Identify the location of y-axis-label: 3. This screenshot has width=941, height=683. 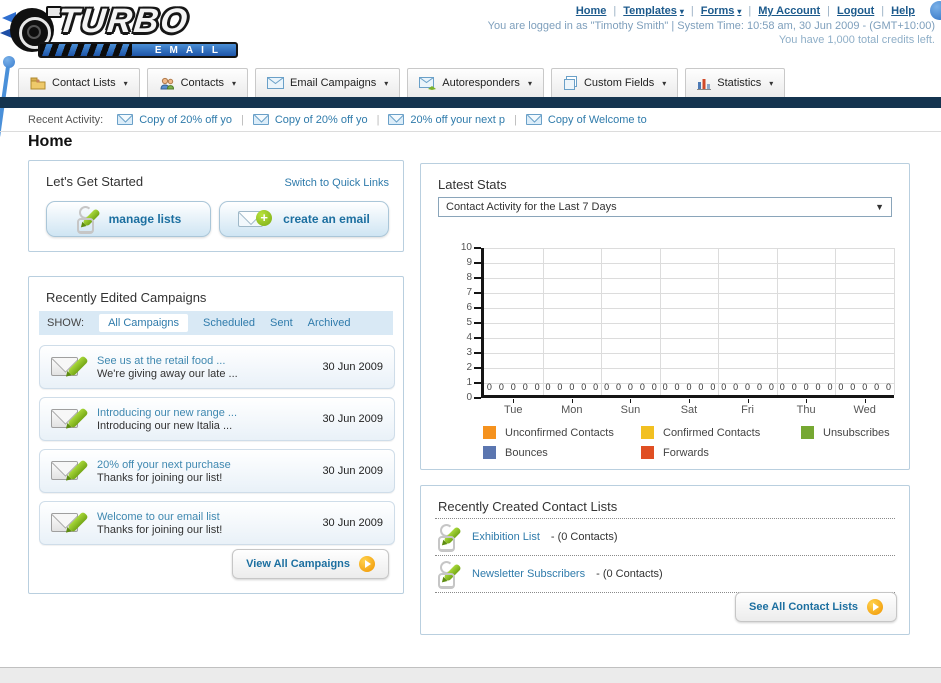
(469, 352).